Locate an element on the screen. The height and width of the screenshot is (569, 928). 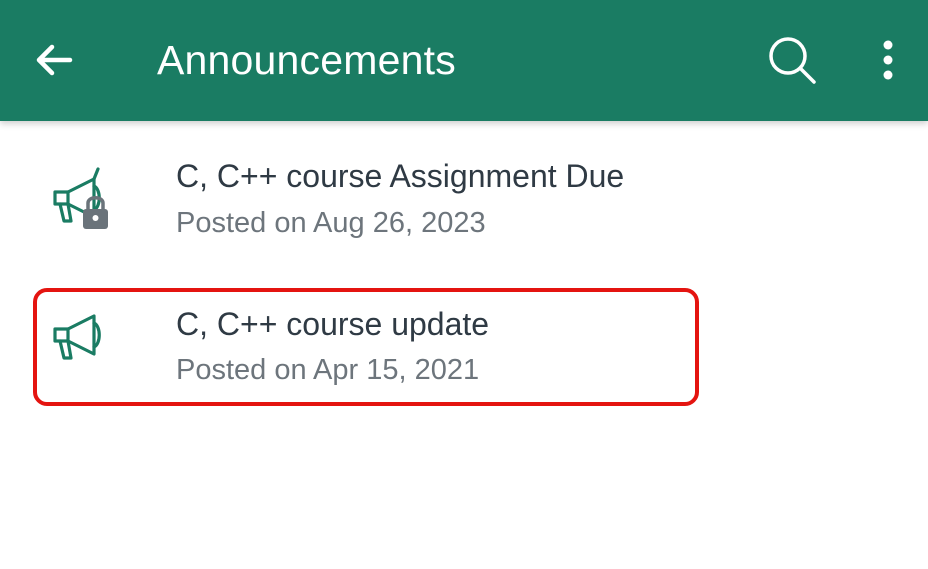
more-options-button is located at coordinates (888, 60).